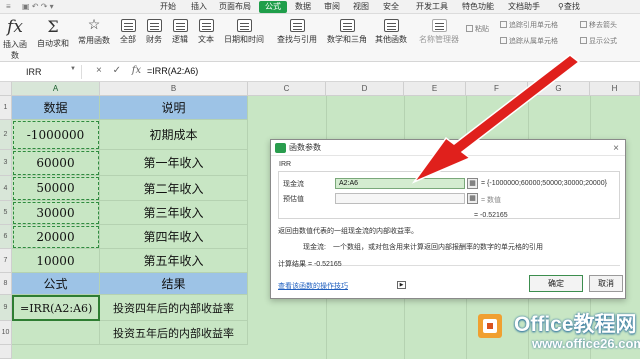 Image resolution: width=640 pixels, height=359 pixels. Describe the element at coordinates (400, 183) in the screenshot. I see `cash-flow-input: A2:A6` at that location.